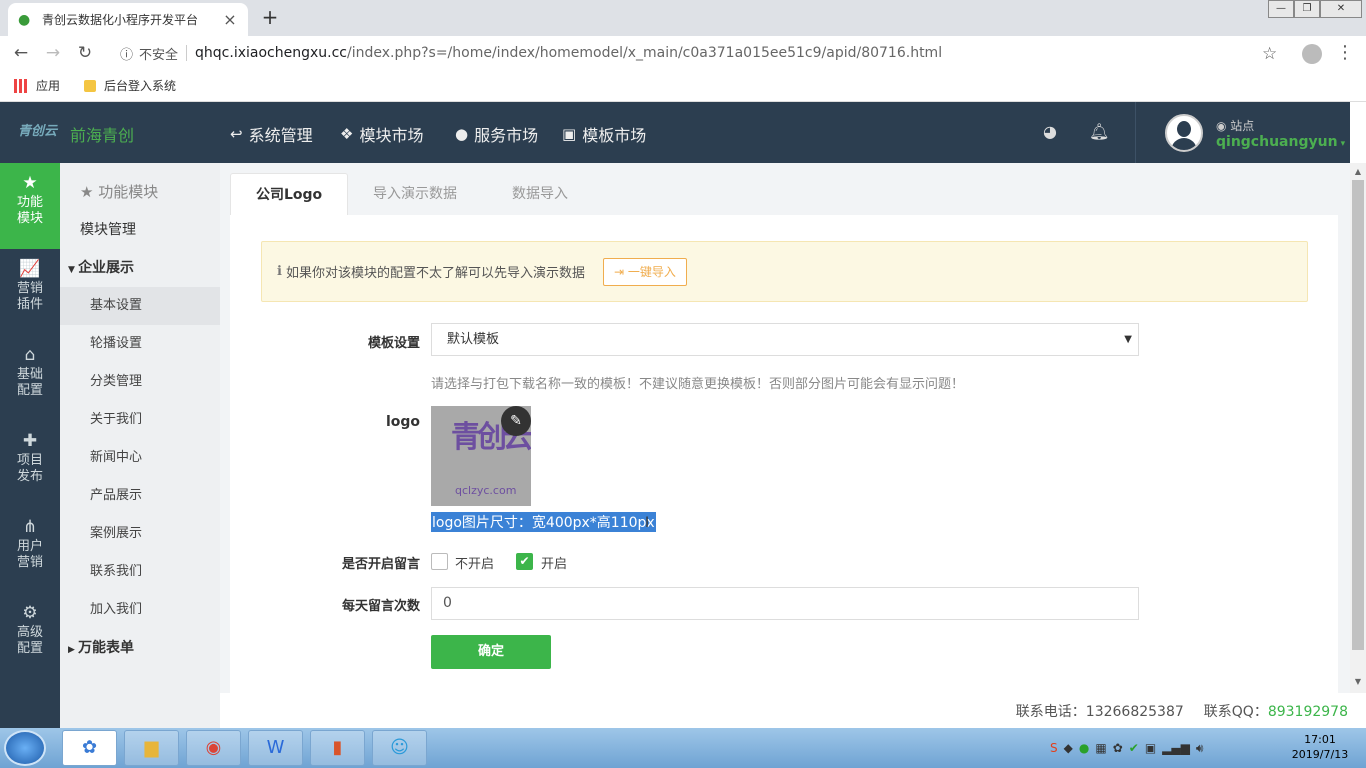  What do you see at coordinates (1099, 131) in the screenshot?
I see `bell-icon: 🔔︎` at bounding box center [1099, 131].